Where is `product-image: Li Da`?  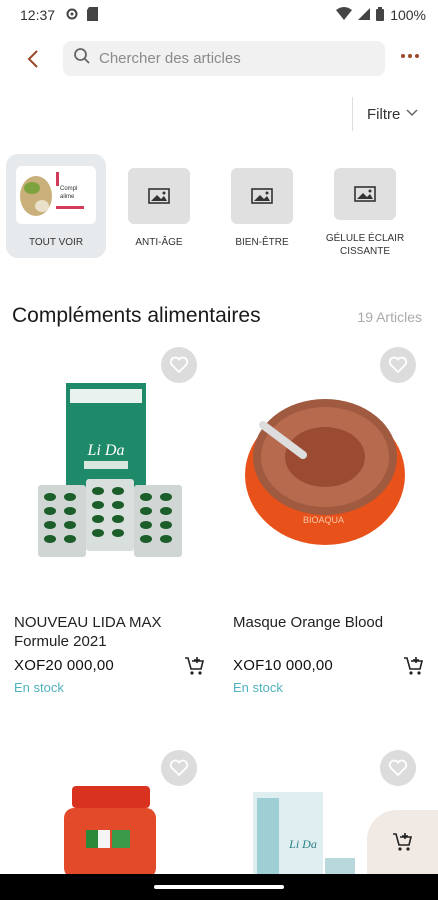 product-image: Li Da is located at coordinates (114, 470).